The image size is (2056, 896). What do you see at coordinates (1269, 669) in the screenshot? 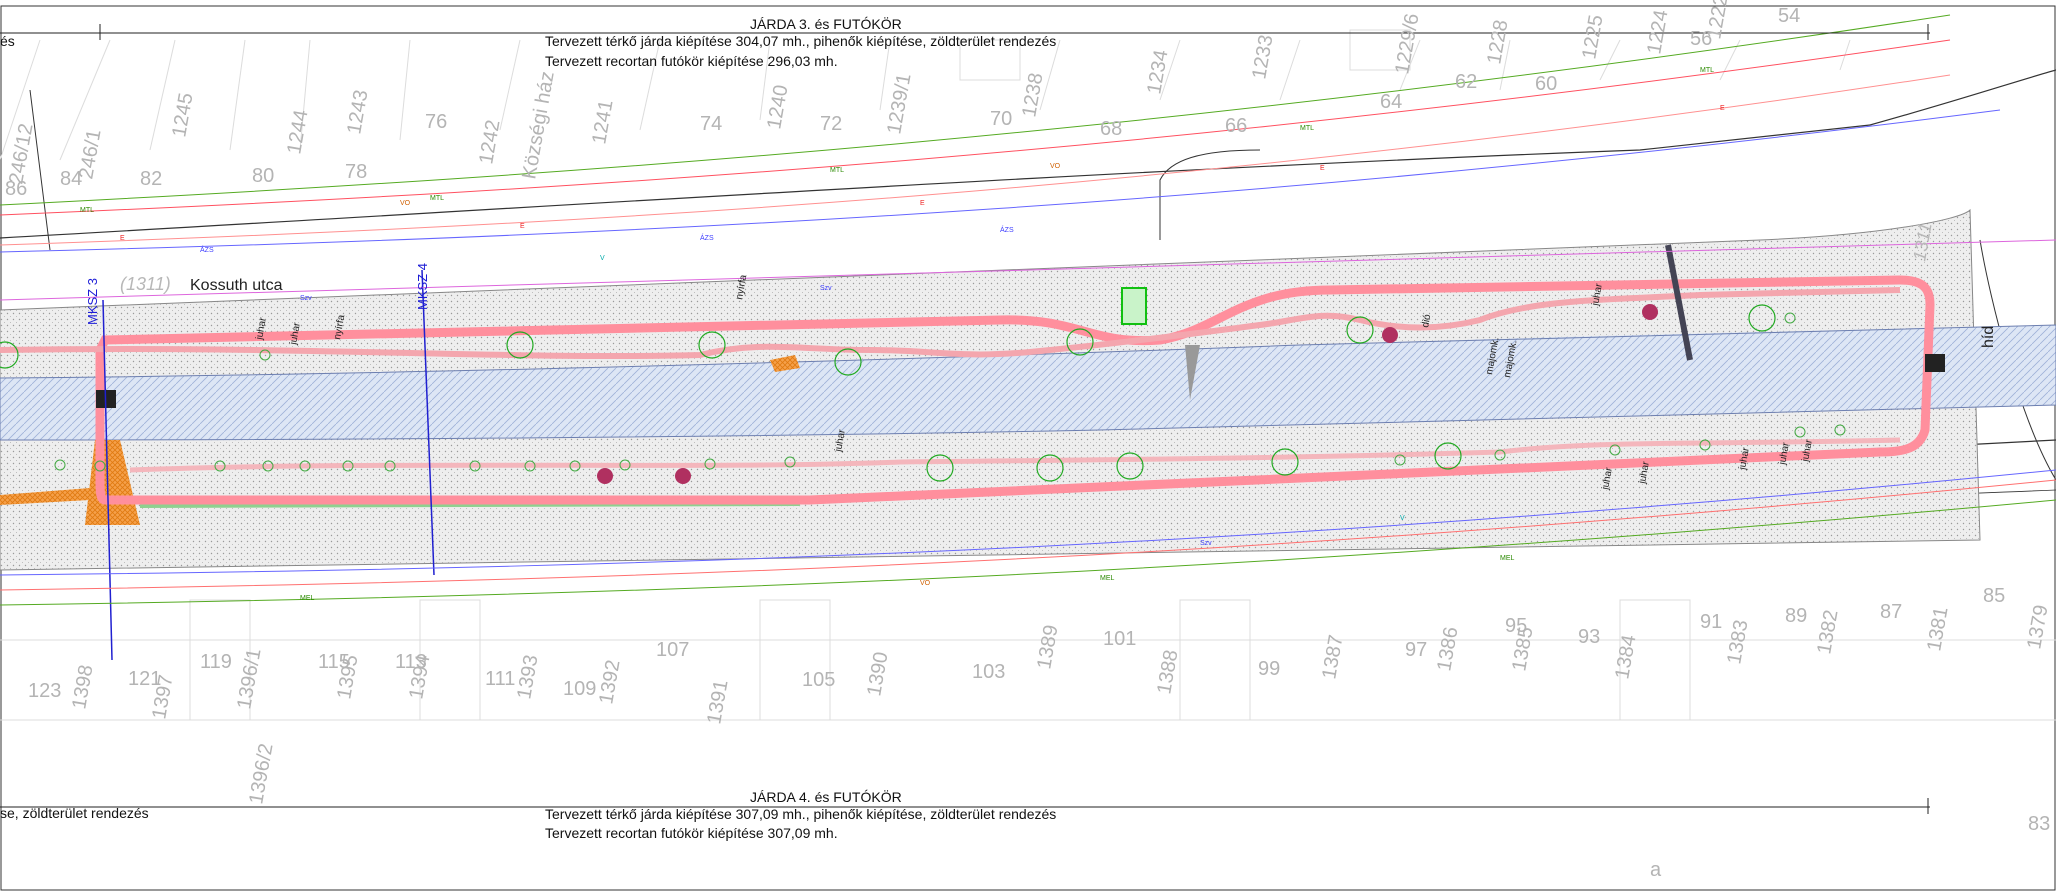
I see `svg-text: 99` at bounding box center [1269, 669].